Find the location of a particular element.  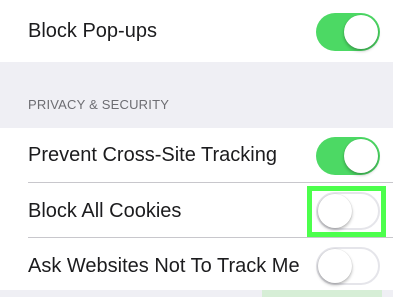

ask-not-to-track-toggle is located at coordinates (348, 266).